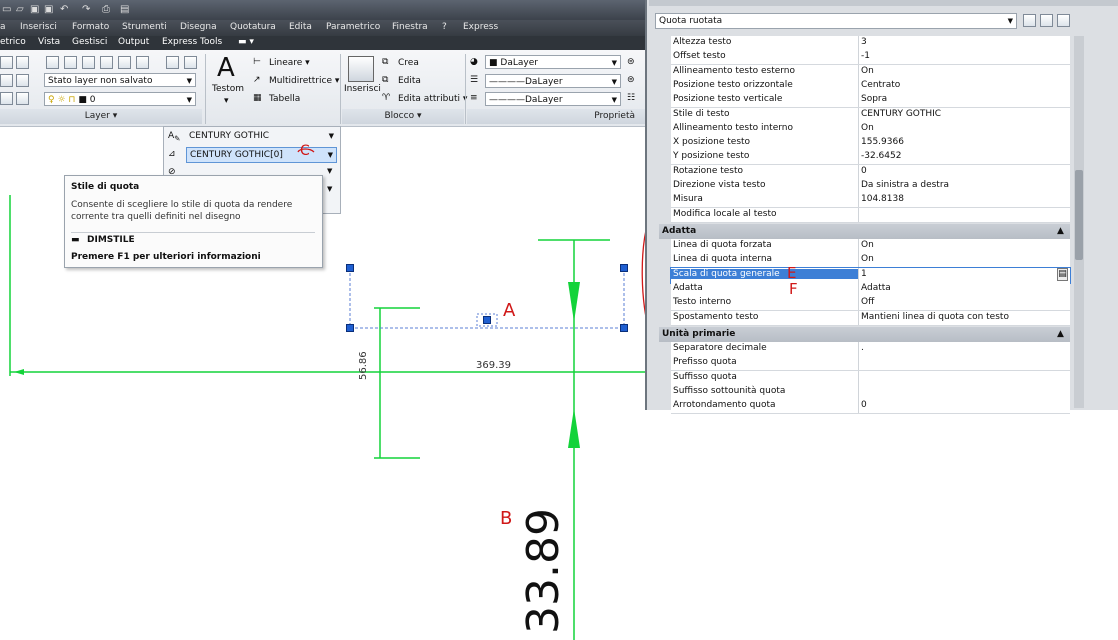  I want to click on property-value: ., so click(862, 348).